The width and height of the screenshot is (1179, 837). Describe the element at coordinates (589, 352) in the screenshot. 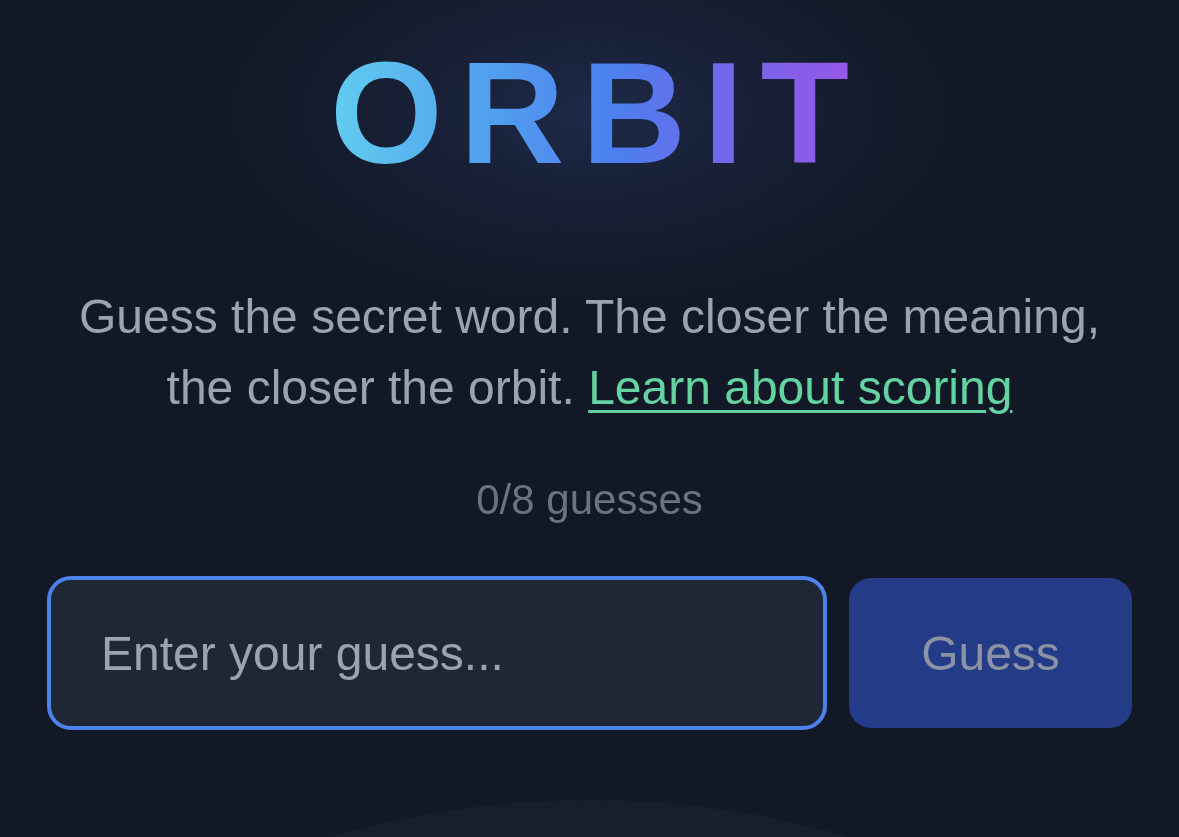

I see `intro-text: Guess the secret word. The closer the meaning, the closer the orbit. Learn about scoring` at that location.